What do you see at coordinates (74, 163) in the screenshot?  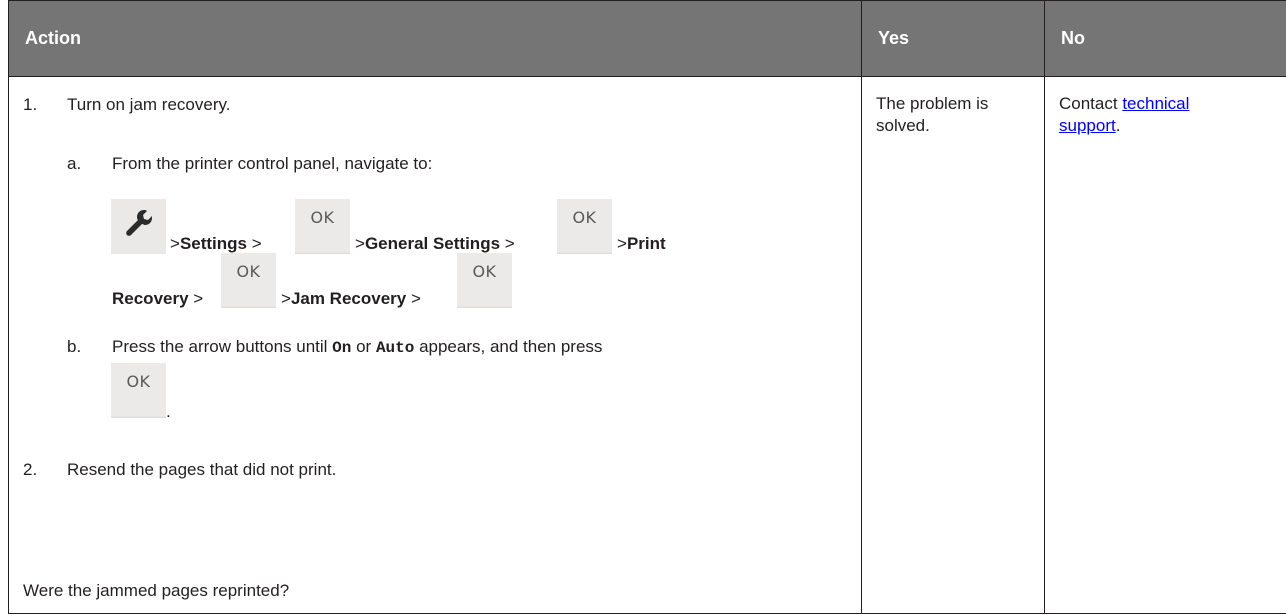 I see `step-a-letter: a.` at bounding box center [74, 163].